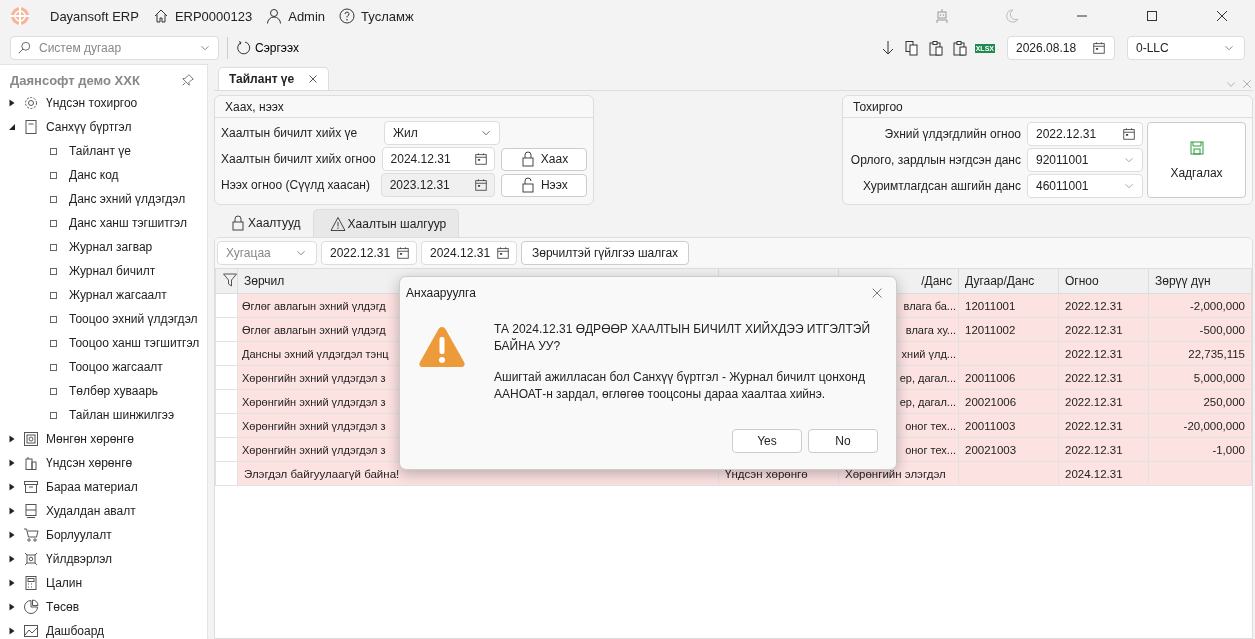  What do you see at coordinates (296, 185) in the screenshot?
I see `field-label: Нээх огноо (Сүүлд хаасан)` at bounding box center [296, 185].